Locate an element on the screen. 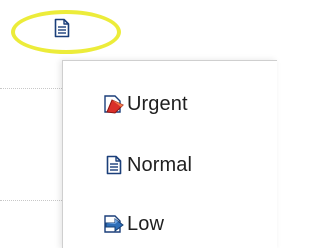 This screenshot has height=248, width=320. menu-item-low: Low is located at coordinates (133, 224).